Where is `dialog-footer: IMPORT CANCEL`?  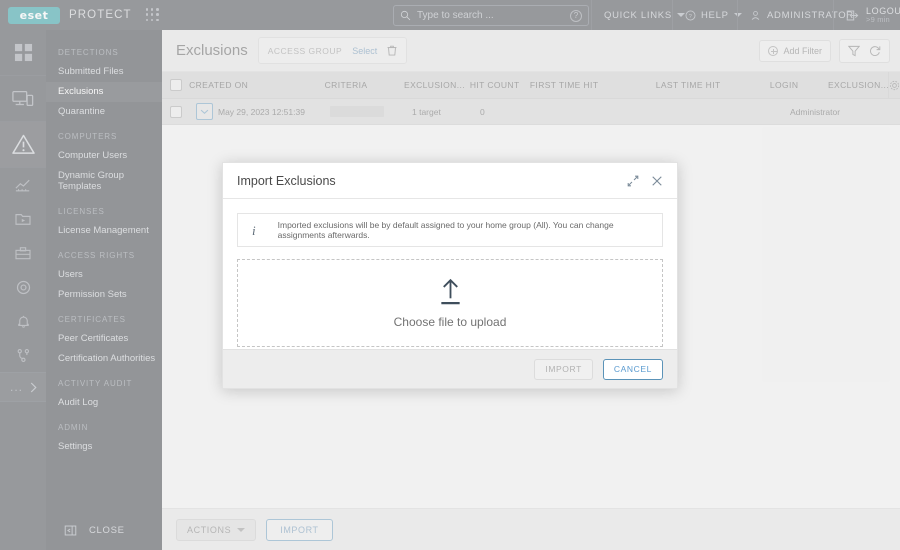
dialog-footer: IMPORT CANCEL is located at coordinates (450, 368).